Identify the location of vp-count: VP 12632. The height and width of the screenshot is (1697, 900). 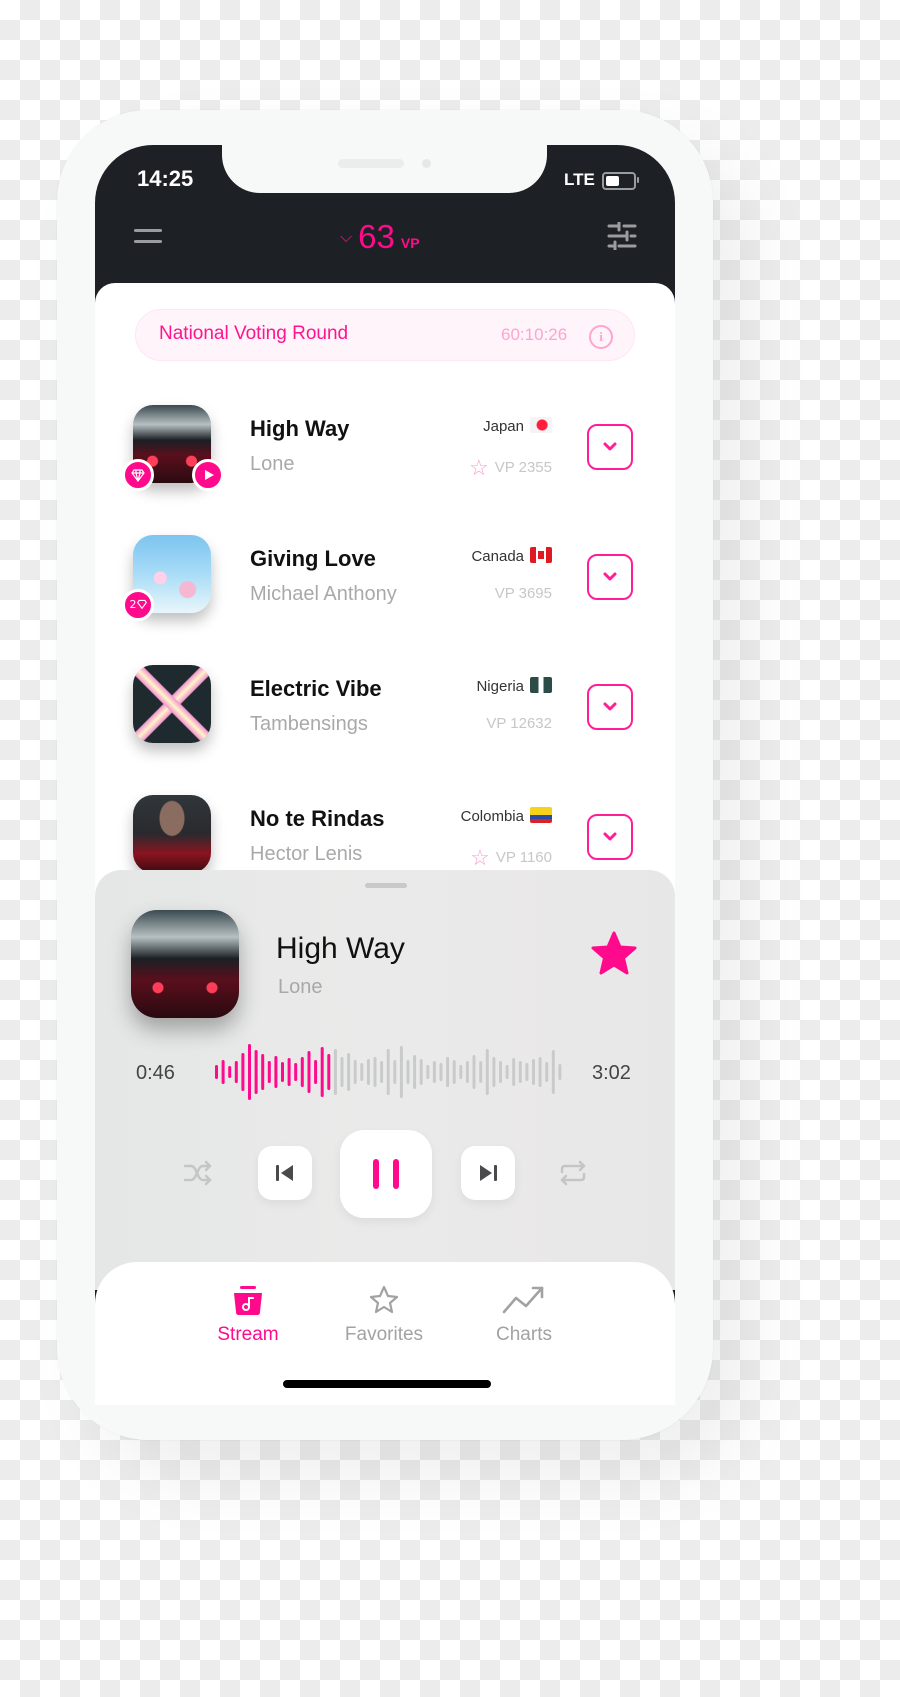
(519, 723).